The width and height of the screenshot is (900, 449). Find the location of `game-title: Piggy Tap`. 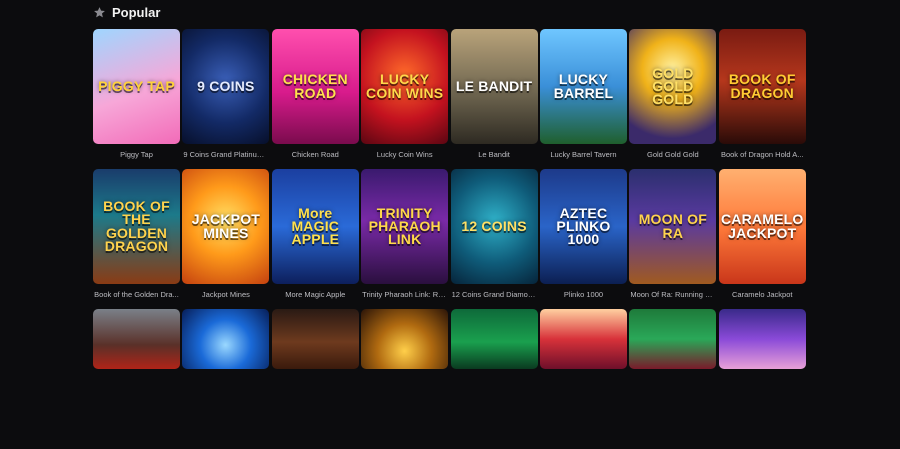

game-title: Piggy Tap is located at coordinates (136, 154).